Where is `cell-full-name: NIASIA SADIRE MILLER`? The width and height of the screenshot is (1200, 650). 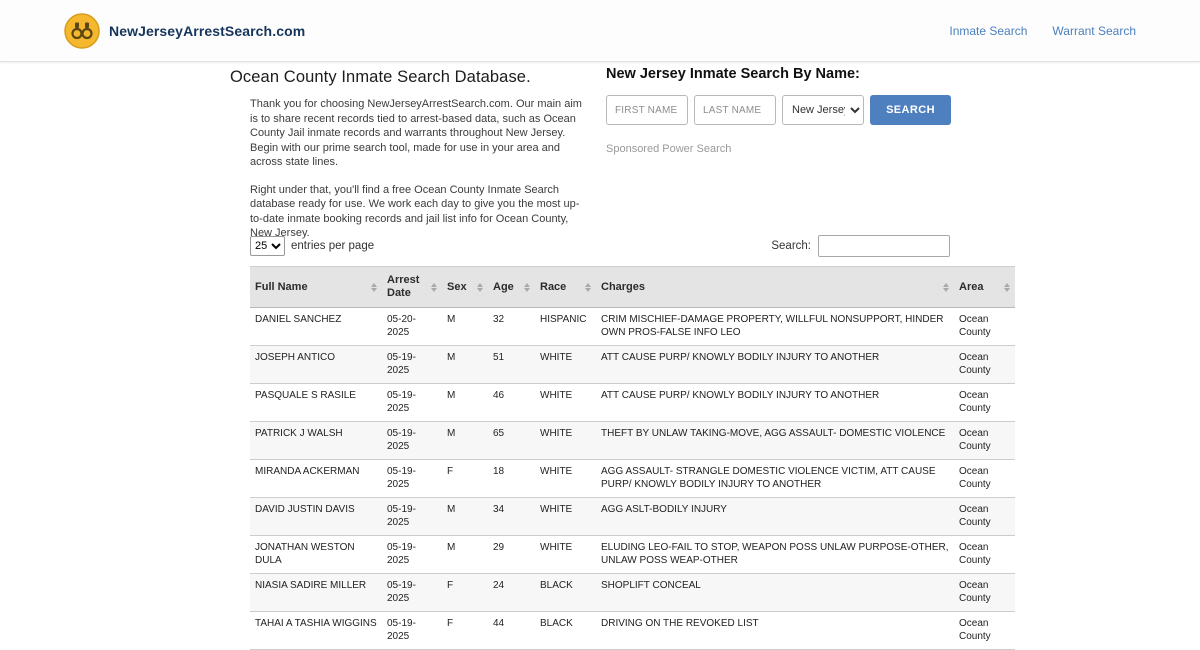
cell-full-name: NIASIA SADIRE MILLER is located at coordinates (316, 592).